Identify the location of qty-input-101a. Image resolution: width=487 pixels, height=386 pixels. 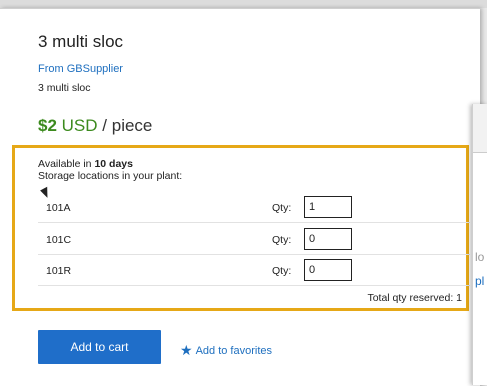
(328, 207).